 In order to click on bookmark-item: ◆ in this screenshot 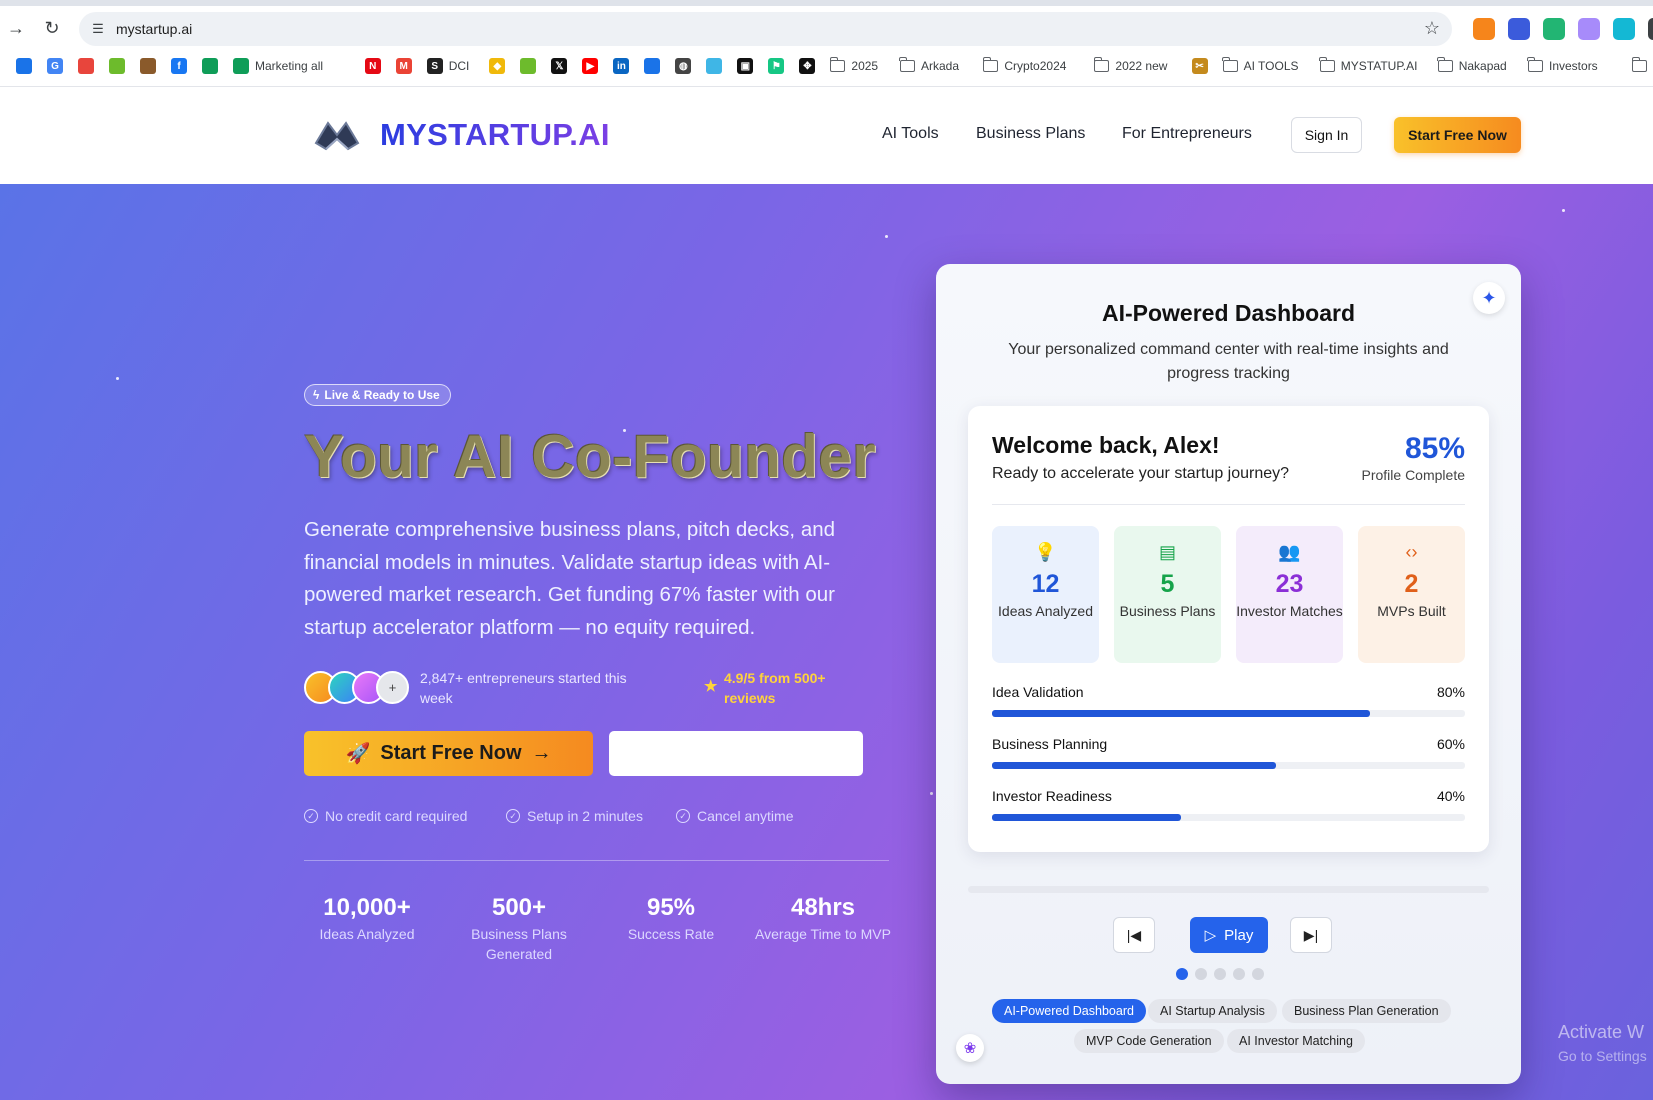, I will do `click(497, 66)`.